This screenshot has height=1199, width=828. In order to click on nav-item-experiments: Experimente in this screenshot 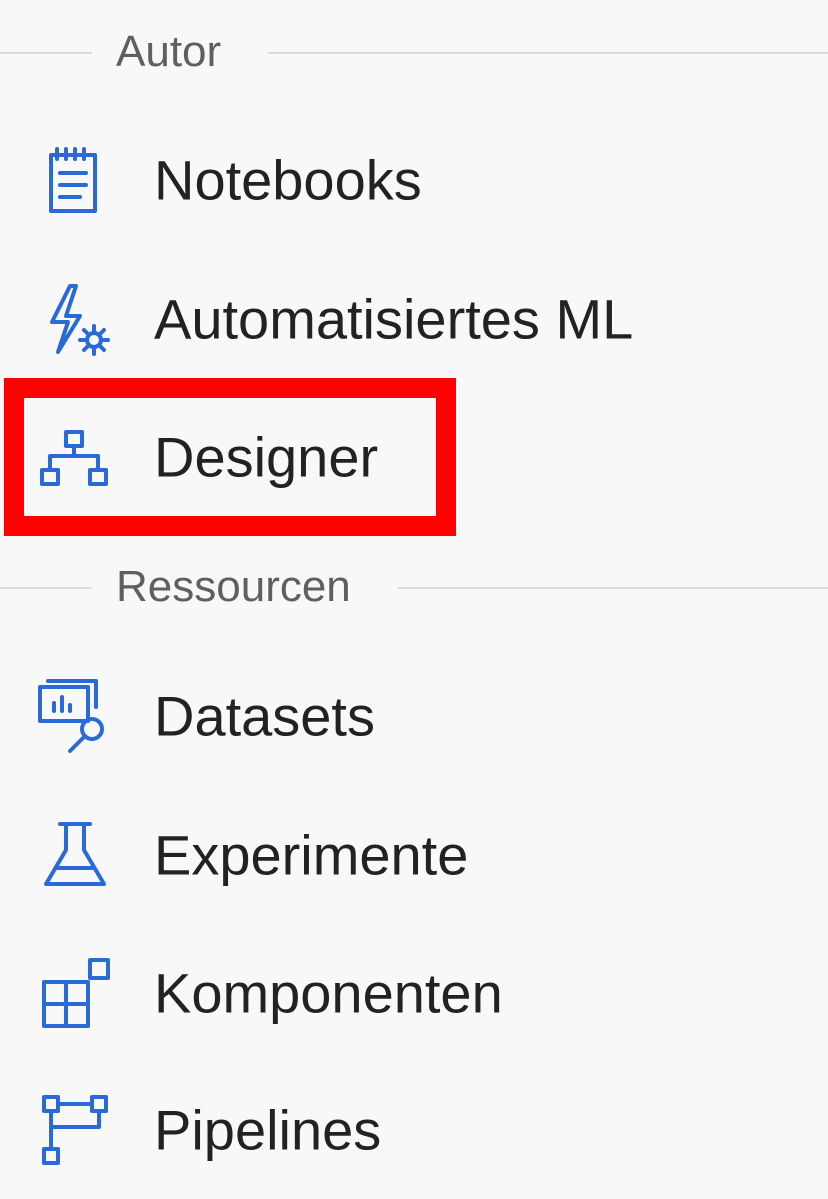, I will do `click(414, 855)`.